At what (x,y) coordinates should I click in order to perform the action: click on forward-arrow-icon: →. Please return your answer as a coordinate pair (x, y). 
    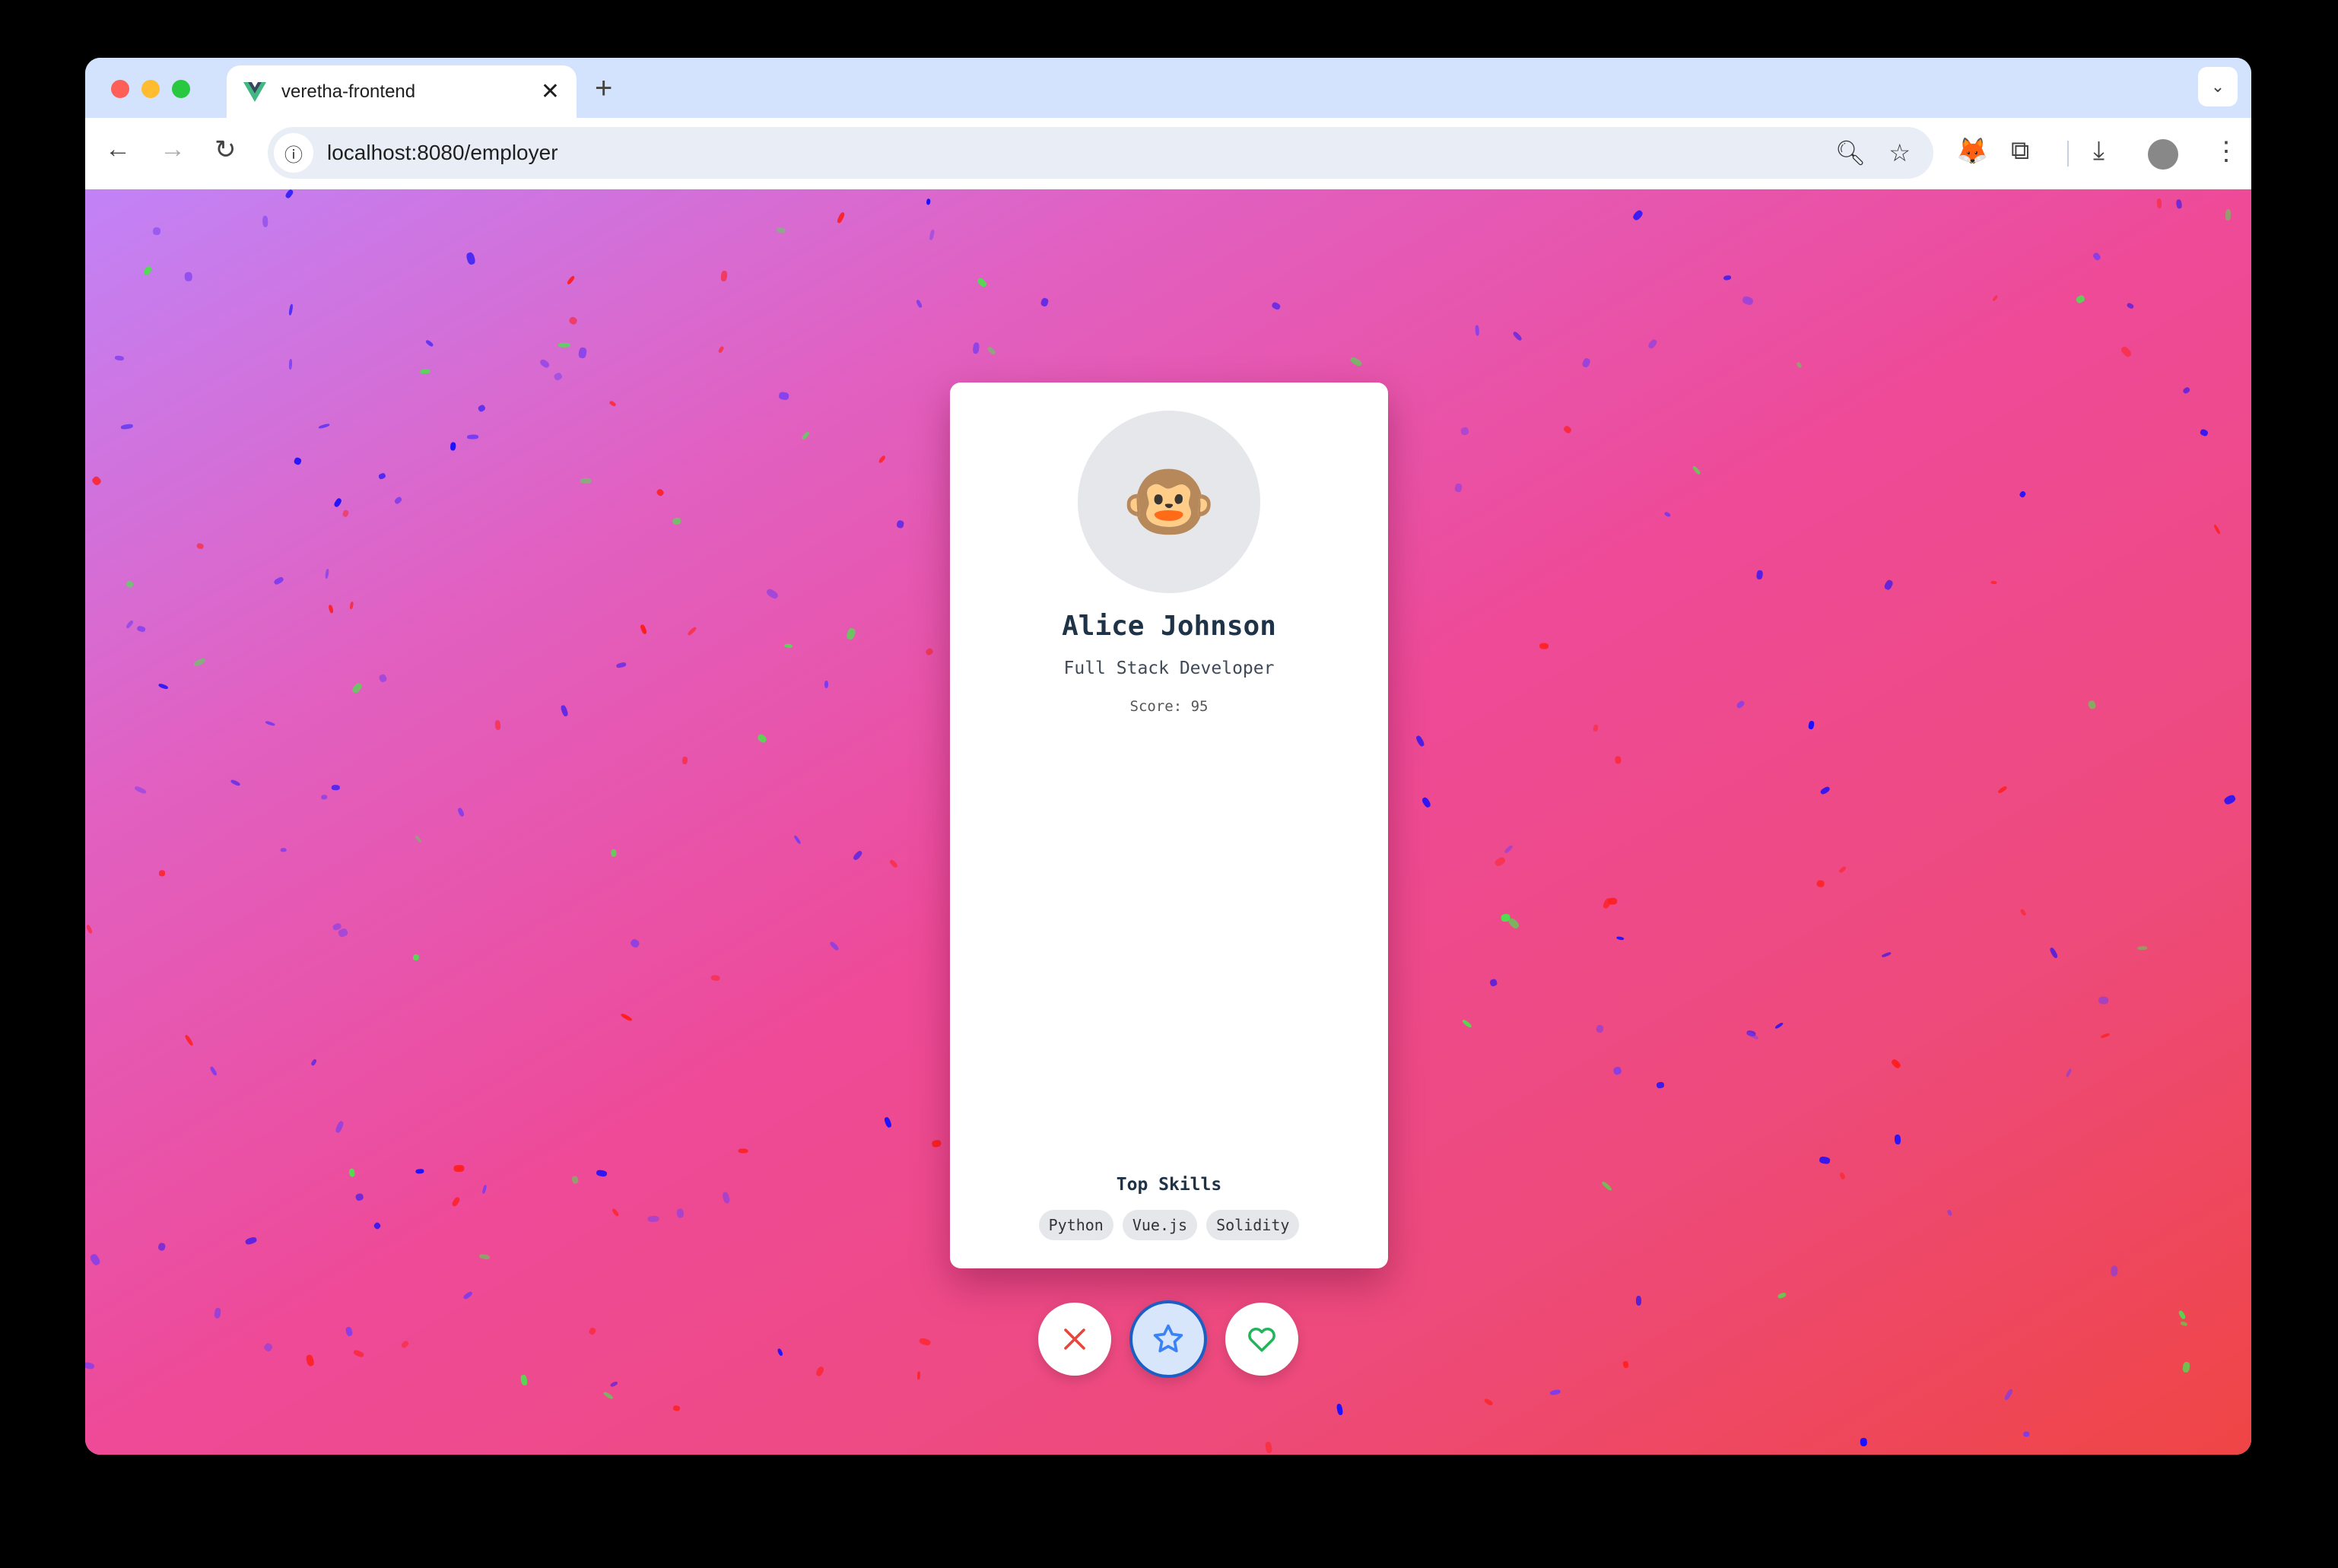
    Looking at the image, I should click on (173, 149).